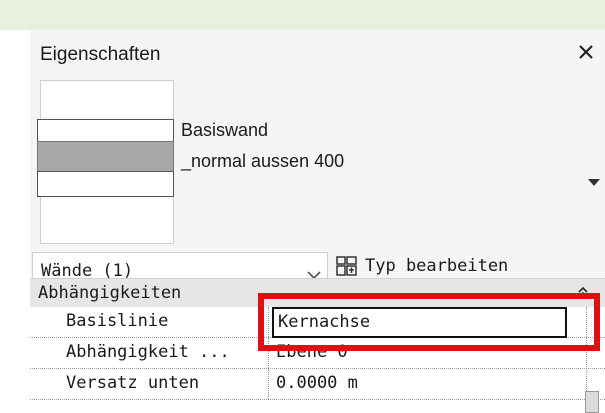 Image resolution: width=605 pixels, height=413 pixels. What do you see at coordinates (594, 179) in the screenshot?
I see `triangle-down-icon` at bounding box center [594, 179].